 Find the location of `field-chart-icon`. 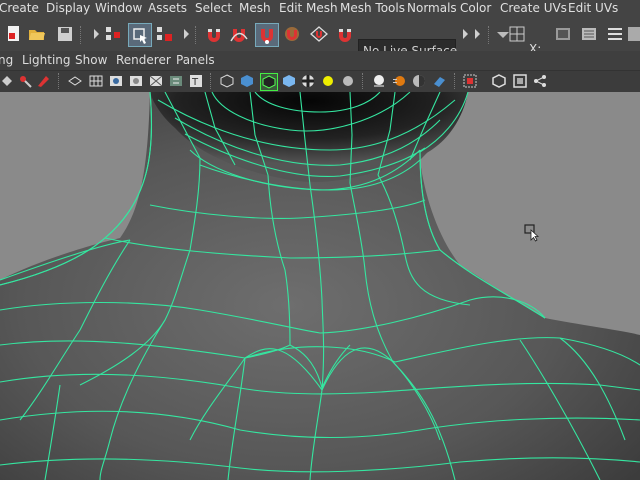

field-chart-icon is located at coordinates (176, 81).